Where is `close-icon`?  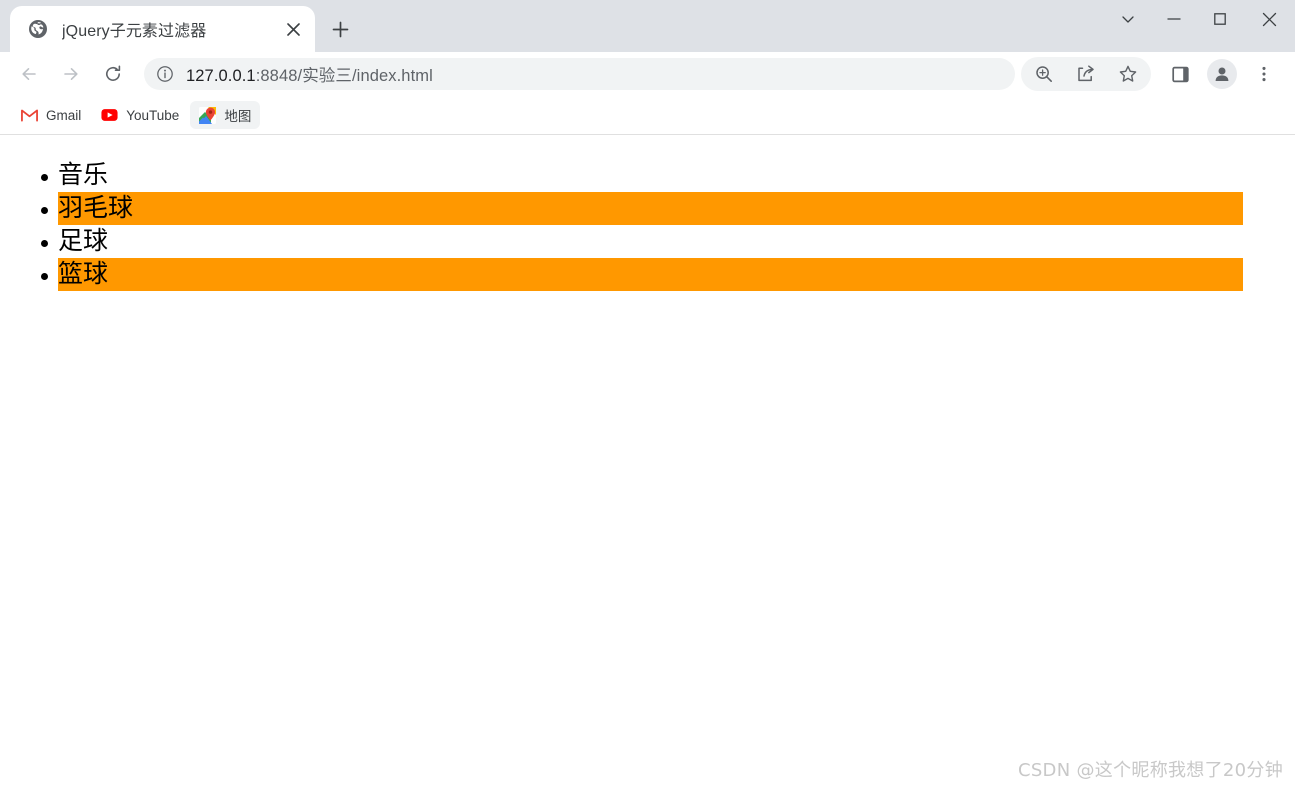 close-icon is located at coordinates (1269, 19).